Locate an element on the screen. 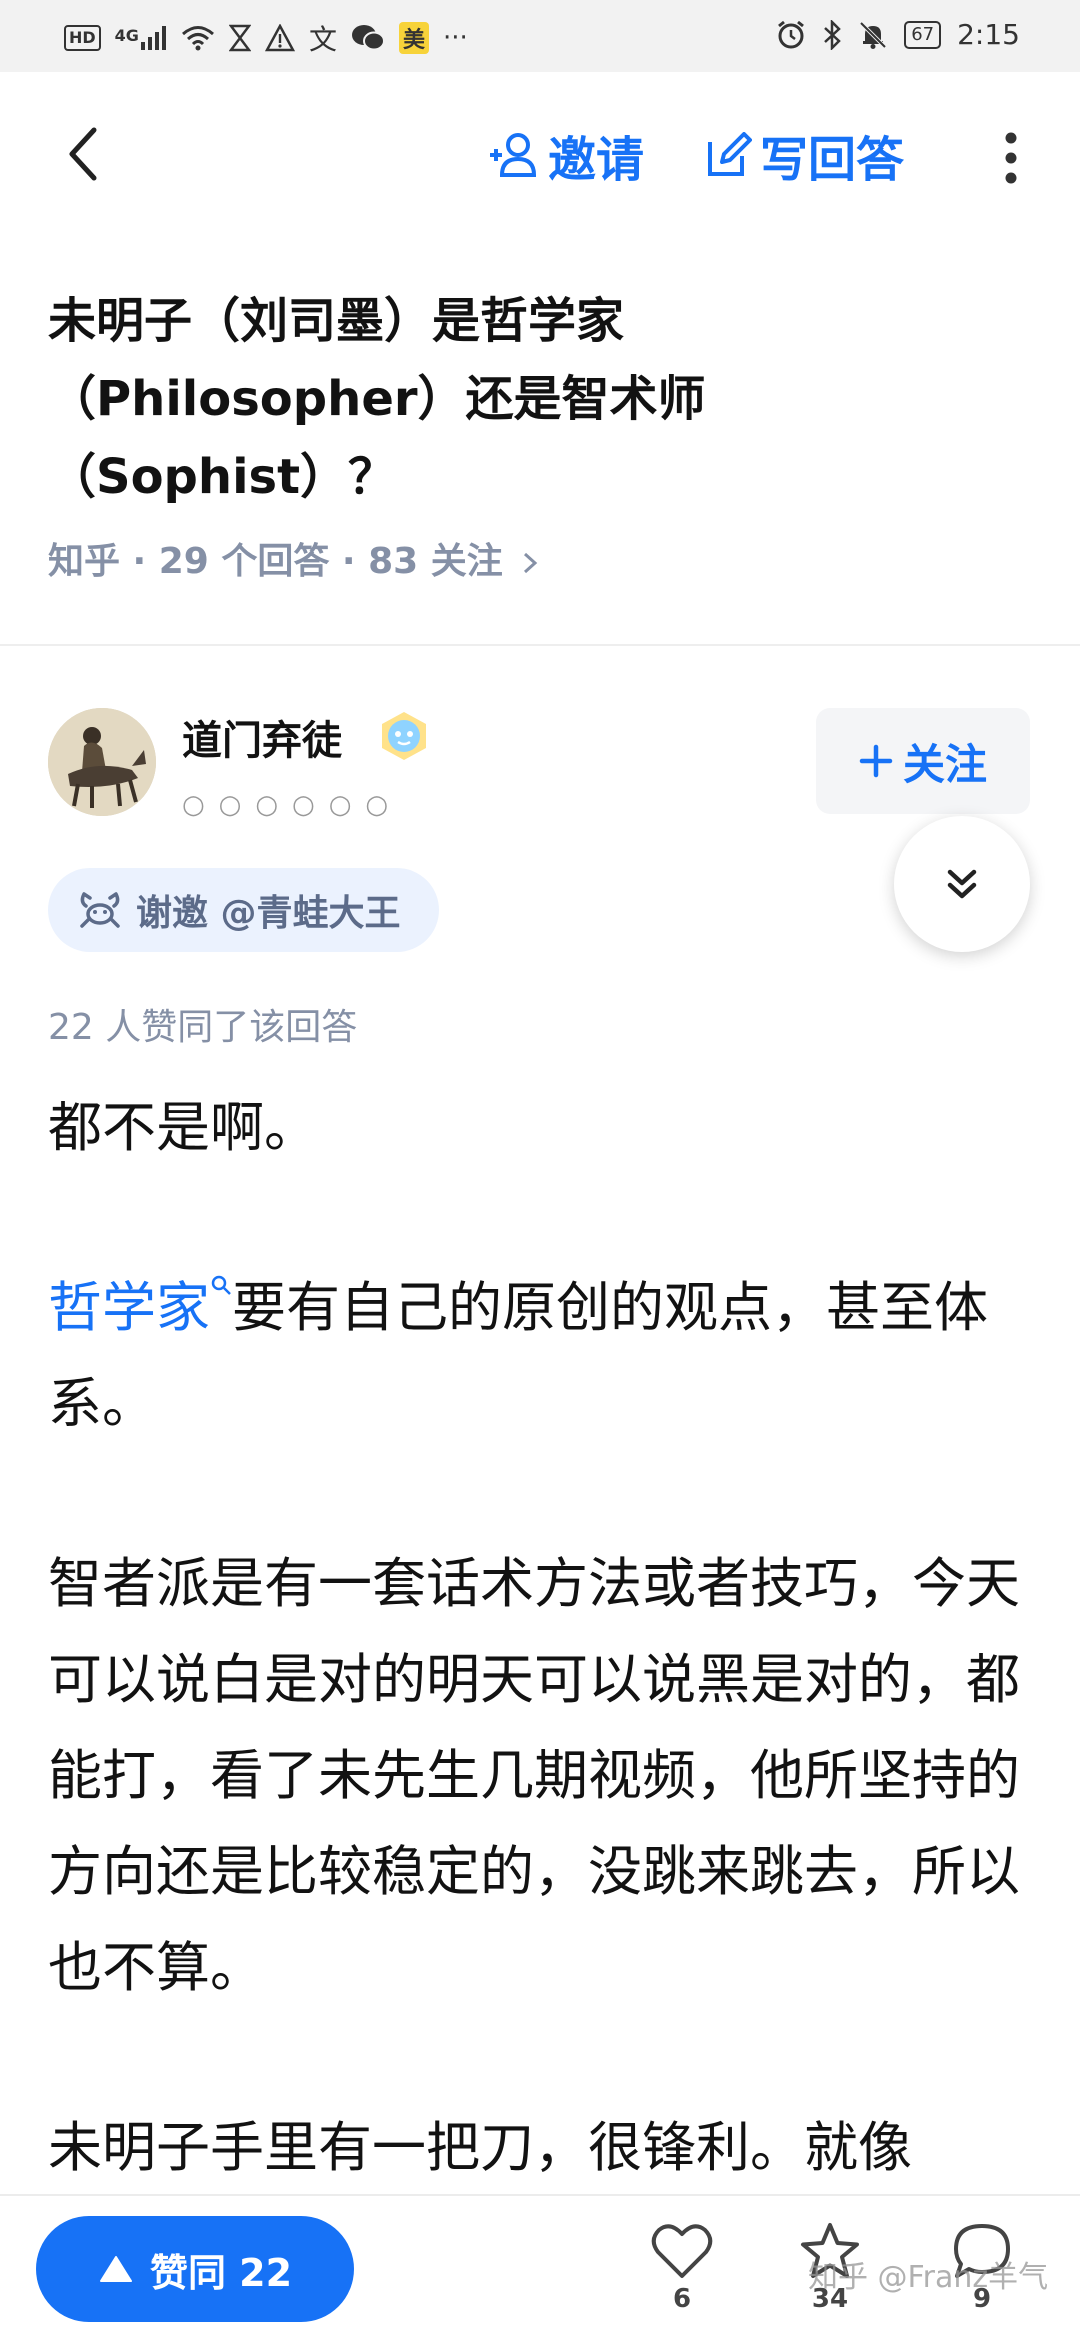 The image size is (1080, 2342). double-chevron-down-icon is located at coordinates (962, 884).